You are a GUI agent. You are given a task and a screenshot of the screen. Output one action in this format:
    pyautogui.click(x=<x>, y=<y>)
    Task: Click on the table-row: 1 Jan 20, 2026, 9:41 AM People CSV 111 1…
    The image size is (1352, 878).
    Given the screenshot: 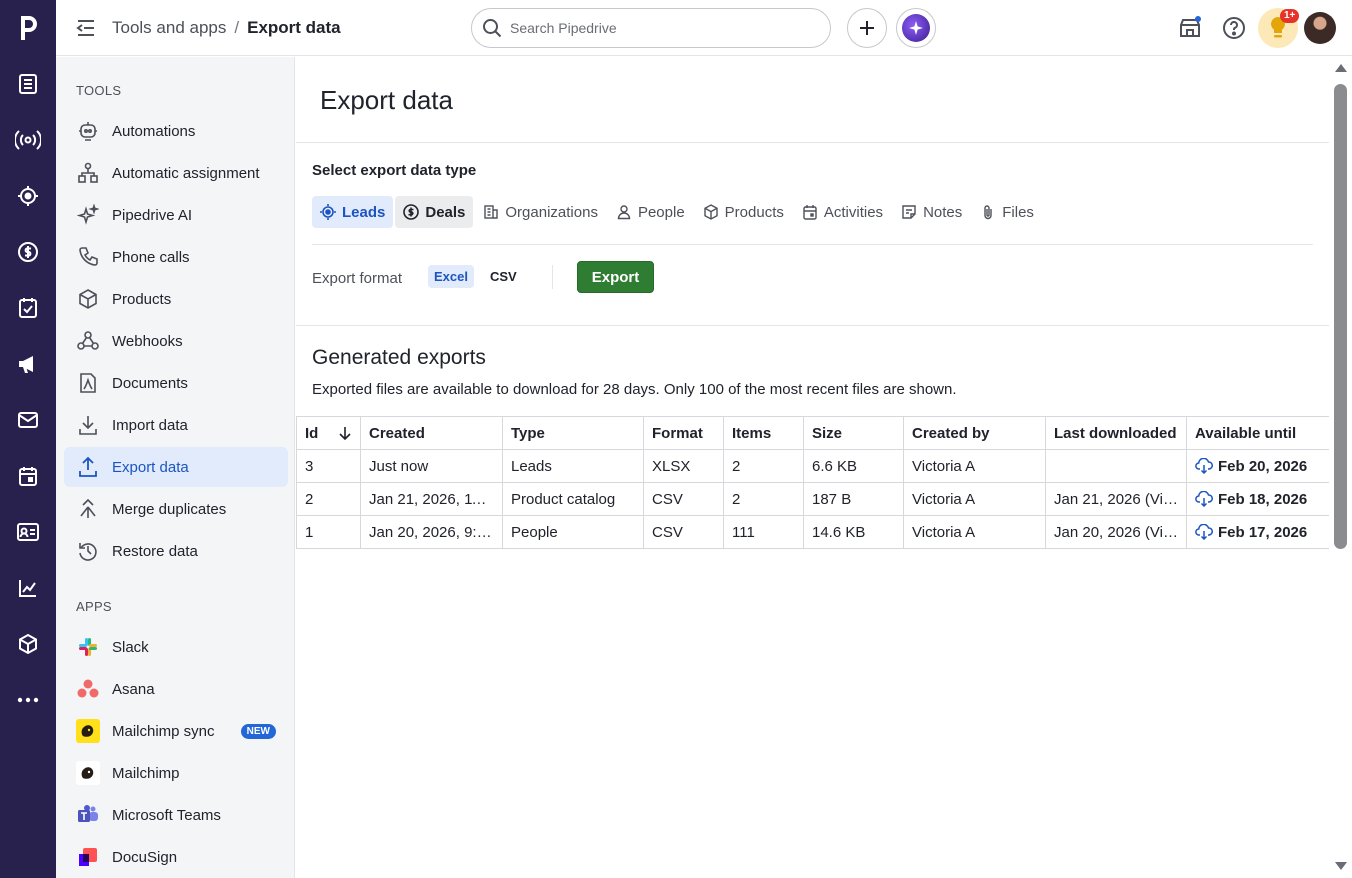 What is the action you would take?
    pyautogui.click(x=813, y=532)
    